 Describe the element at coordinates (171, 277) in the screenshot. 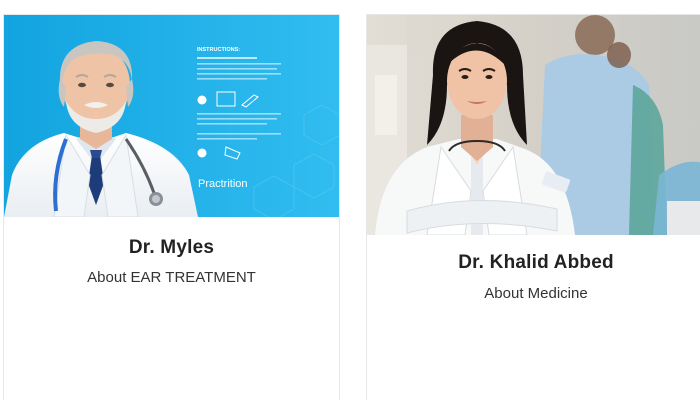

I see `doctor-about-link: About EAR TREATMENT` at that location.